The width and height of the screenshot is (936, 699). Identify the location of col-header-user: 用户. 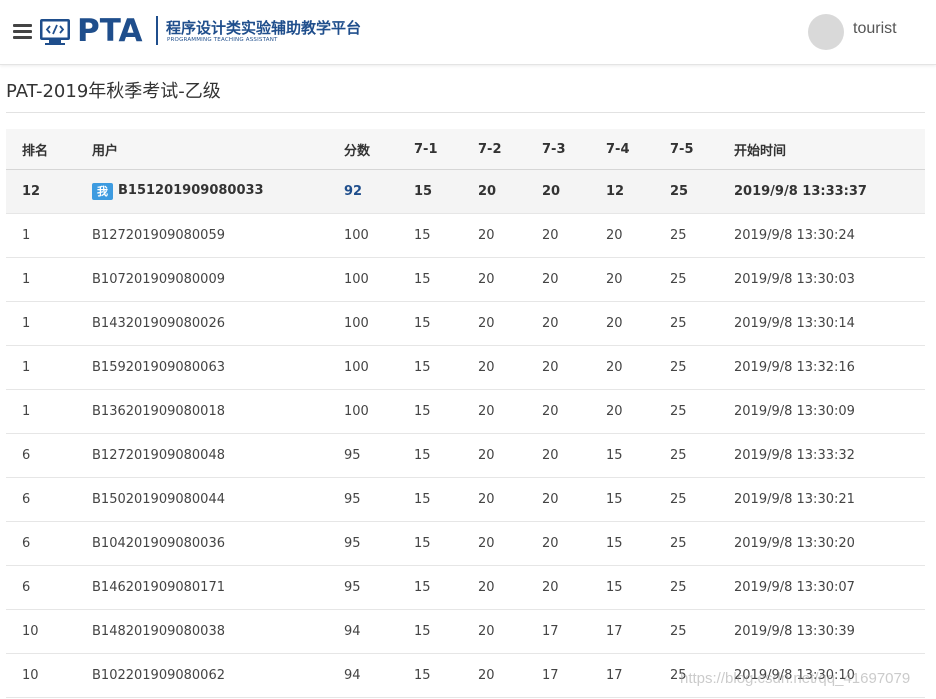
(218, 149).